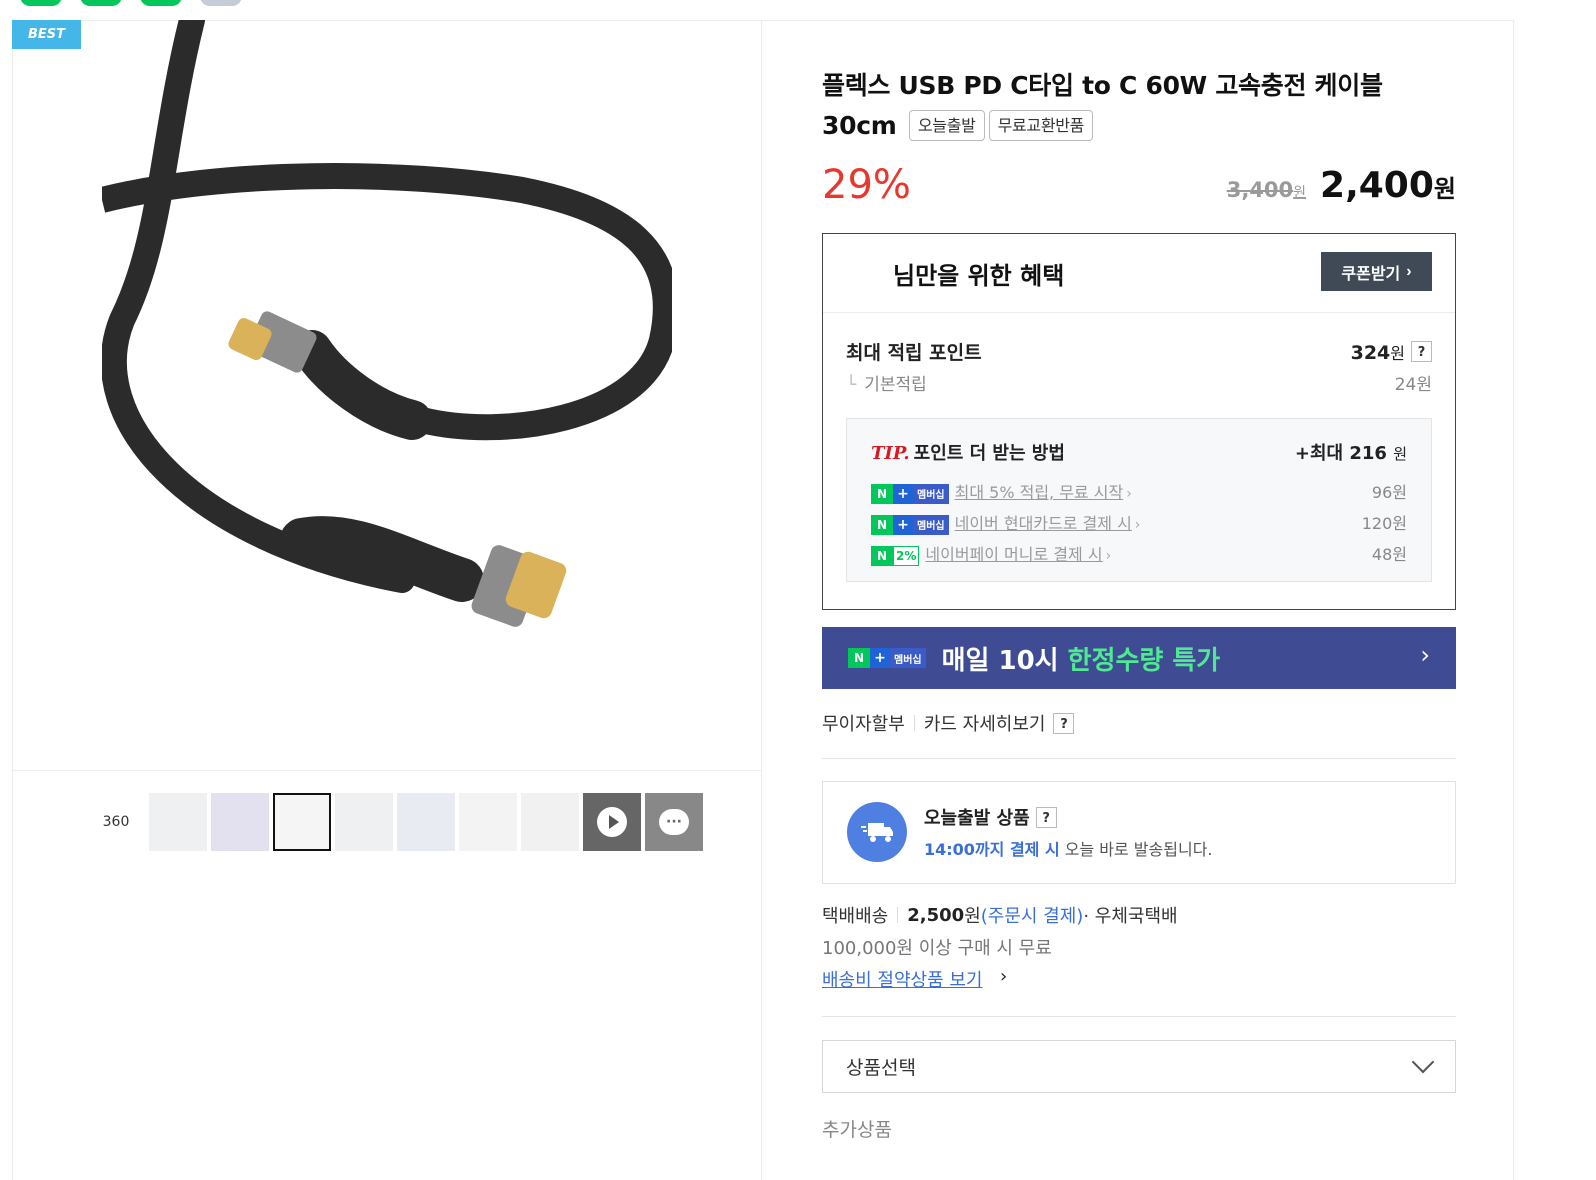 The width and height of the screenshot is (1596, 1180). Describe the element at coordinates (1423, 1062) in the screenshot. I see `chevron-down-icon` at that location.